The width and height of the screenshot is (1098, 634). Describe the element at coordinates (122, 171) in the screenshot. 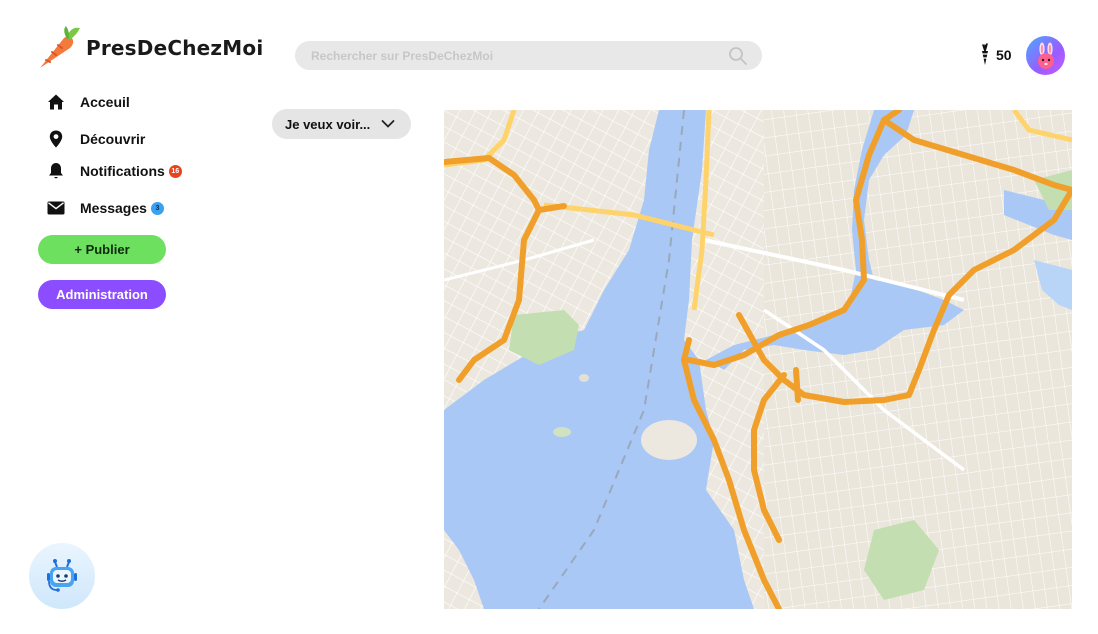

I see `sidebar-item-label: Notifications` at that location.